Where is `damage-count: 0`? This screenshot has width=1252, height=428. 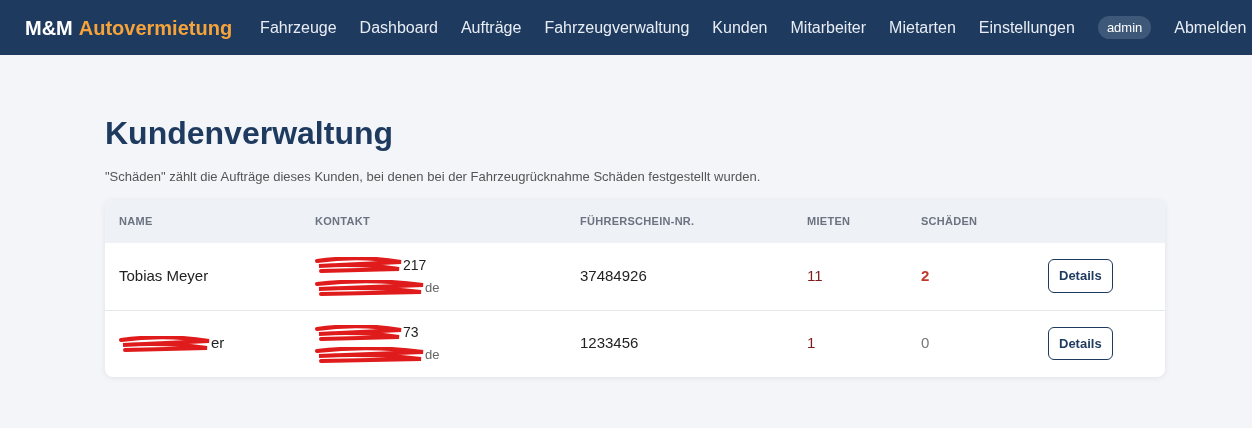 damage-count: 0 is located at coordinates (926, 343).